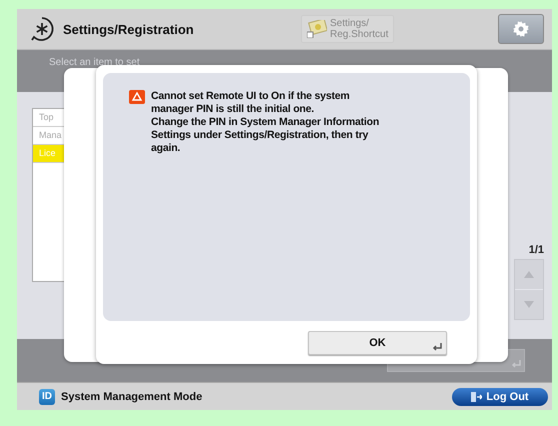 The image size is (558, 426). I want to click on up-arrow-icon, so click(529, 274).